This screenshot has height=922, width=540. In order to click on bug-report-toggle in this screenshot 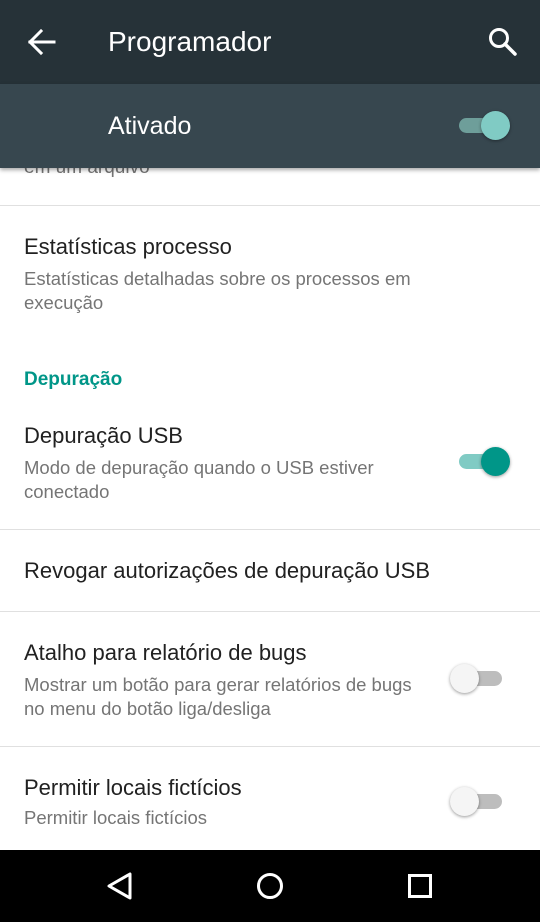, I will do `click(478, 678)`.